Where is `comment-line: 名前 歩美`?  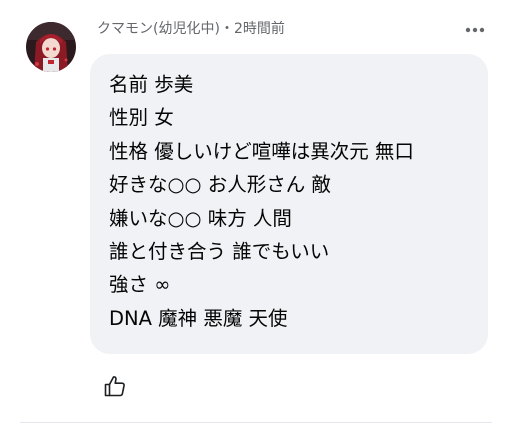 comment-line: 名前 歩美 is located at coordinates (151, 84).